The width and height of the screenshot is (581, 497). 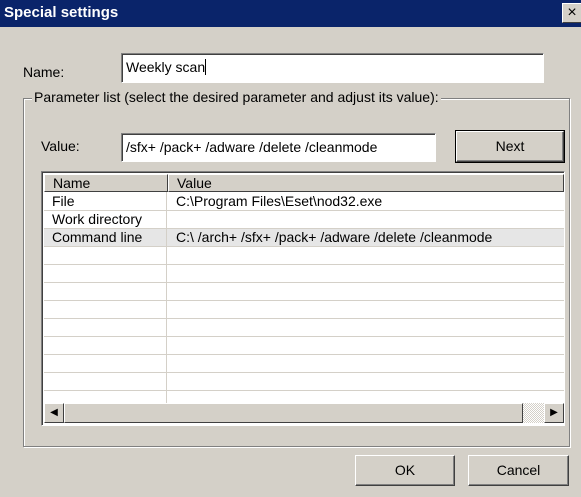 What do you see at coordinates (366, 183) in the screenshot?
I see `column-header-value: Value` at bounding box center [366, 183].